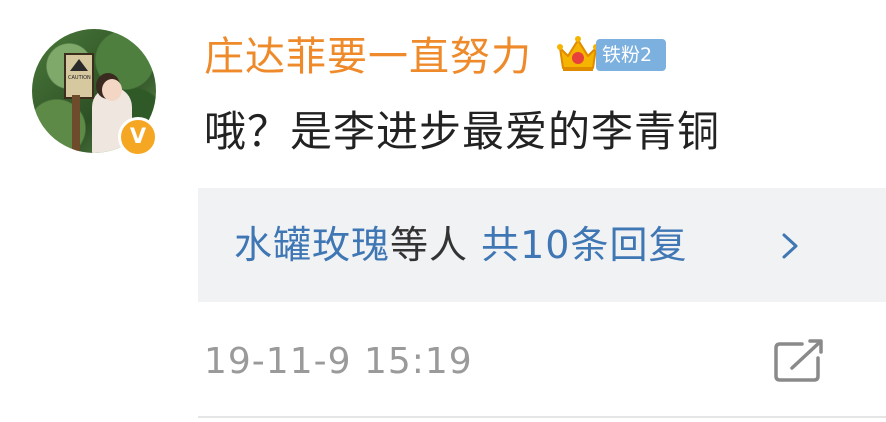 The height and width of the screenshot is (422, 886). What do you see at coordinates (542, 417) in the screenshot?
I see `divider` at bounding box center [542, 417].